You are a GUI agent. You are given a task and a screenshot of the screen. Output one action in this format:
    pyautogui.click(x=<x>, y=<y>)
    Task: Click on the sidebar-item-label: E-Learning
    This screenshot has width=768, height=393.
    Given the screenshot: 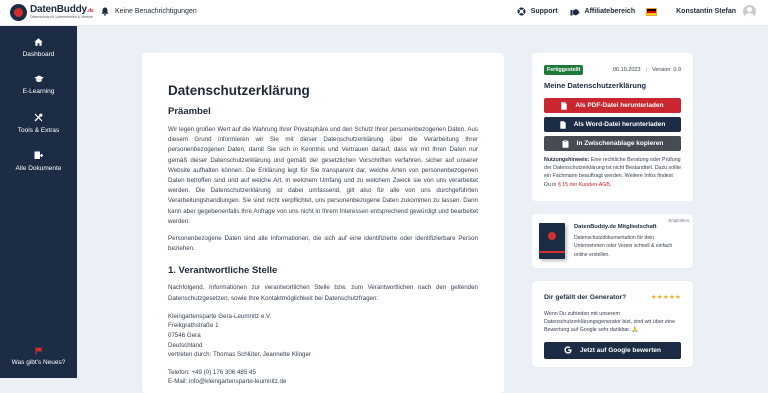 What is the action you would take?
    pyautogui.click(x=38, y=91)
    